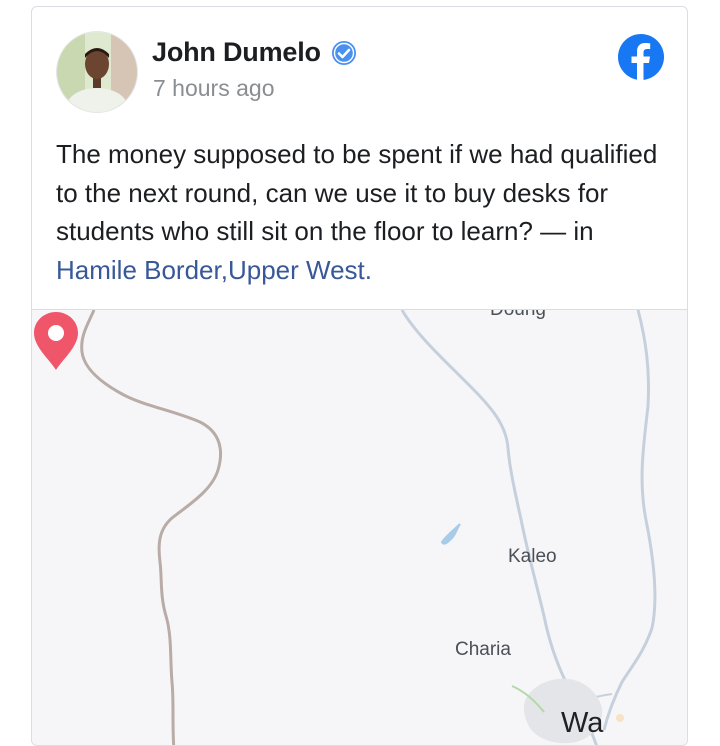 The height and width of the screenshot is (746, 720). What do you see at coordinates (582, 723) in the screenshot?
I see `map-label-wa: Wa` at bounding box center [582, 723].